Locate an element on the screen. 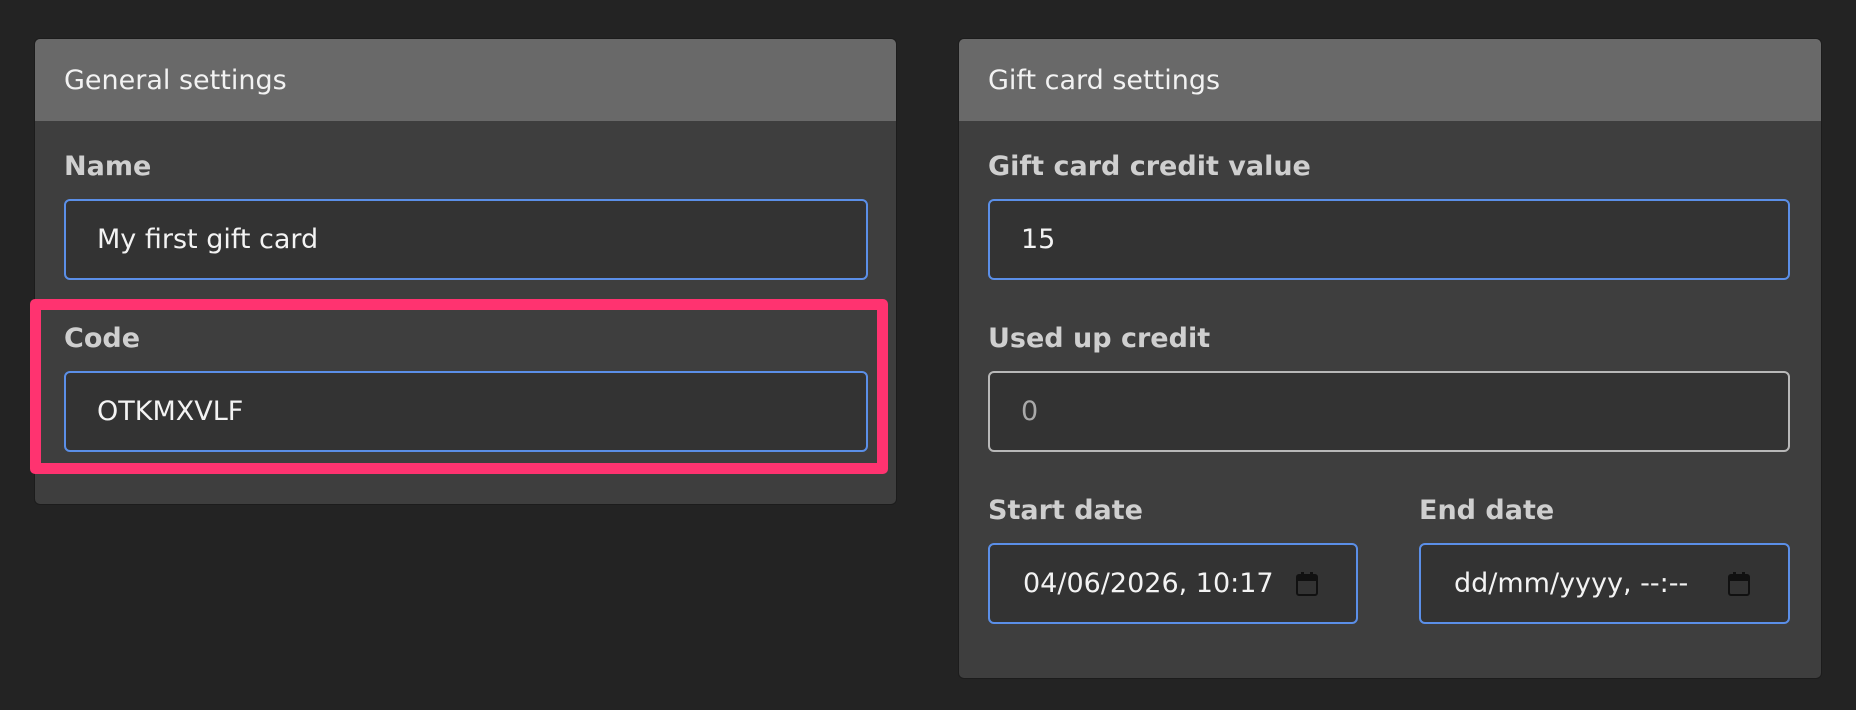  start-date-input: 04/06/2026, 10:17 is located at coordinates (1173, 583).